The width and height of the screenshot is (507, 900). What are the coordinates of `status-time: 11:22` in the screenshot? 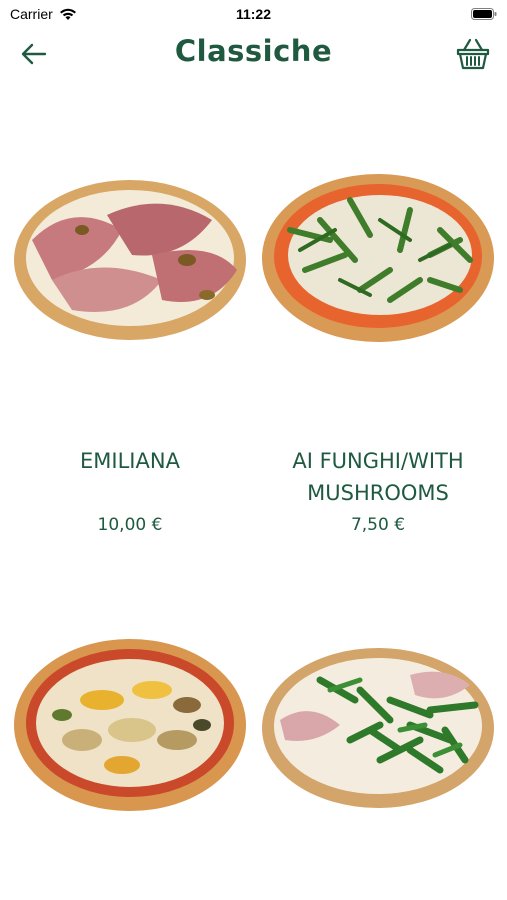 It's located at (253, 14).